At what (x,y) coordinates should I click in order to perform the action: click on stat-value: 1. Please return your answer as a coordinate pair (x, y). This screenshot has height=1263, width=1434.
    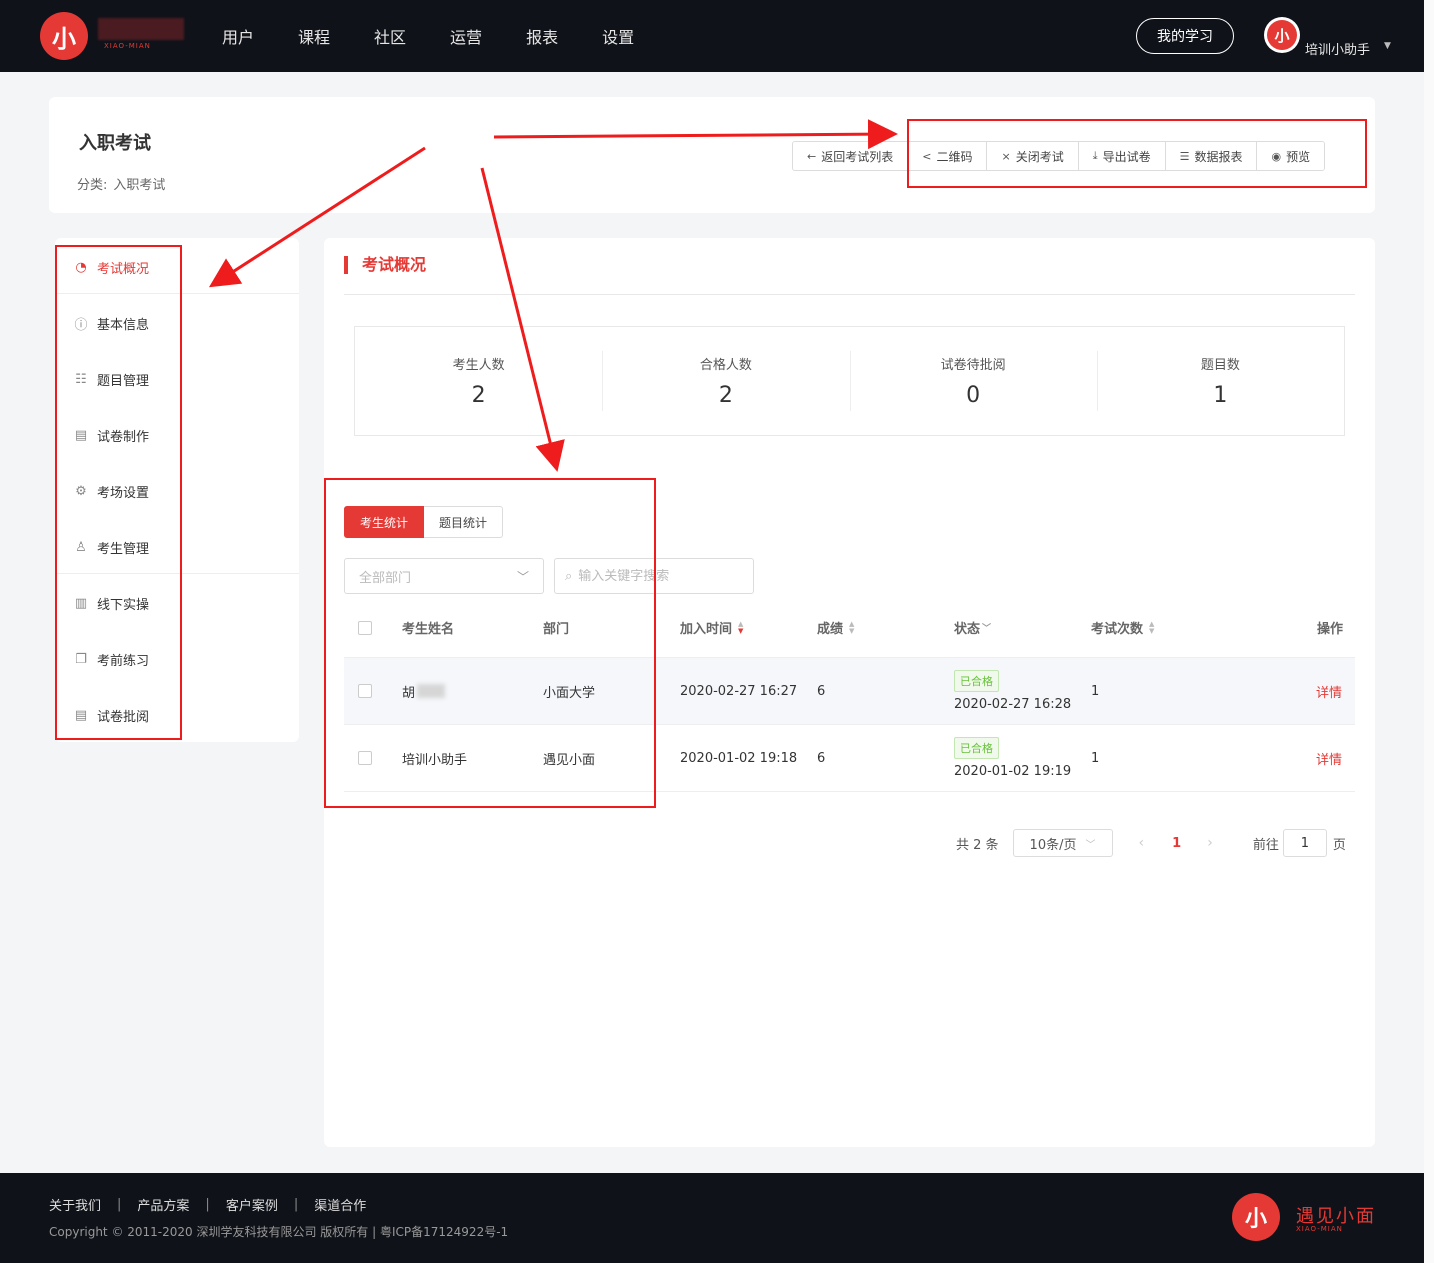
    Looking at the image, I should click on (1220, 395).